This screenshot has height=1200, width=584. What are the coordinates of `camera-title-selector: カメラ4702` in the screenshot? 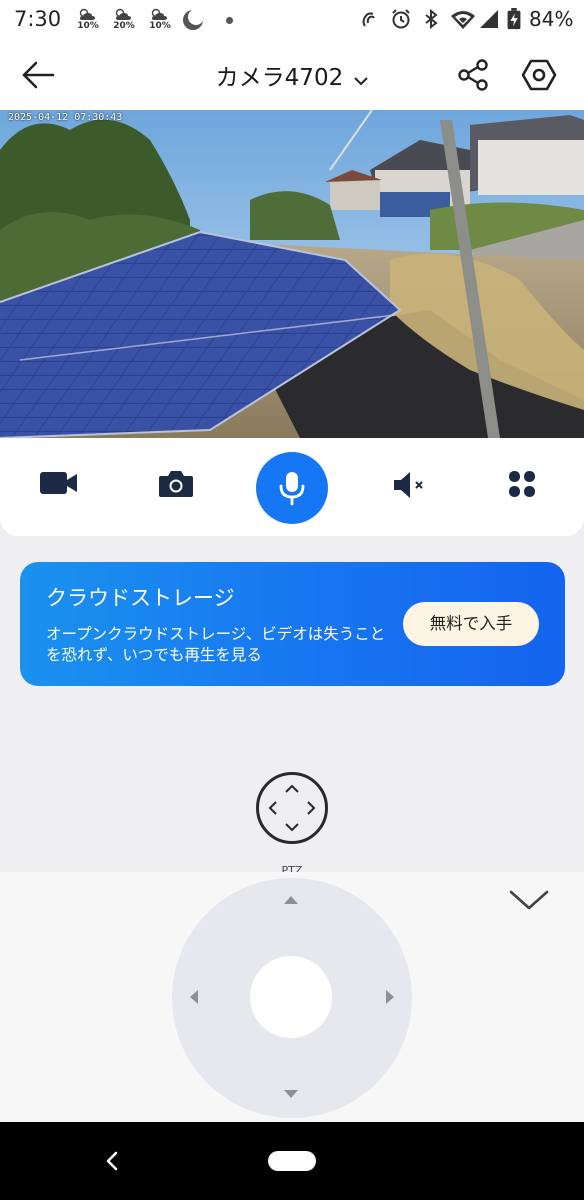 It's located at (292, 75).